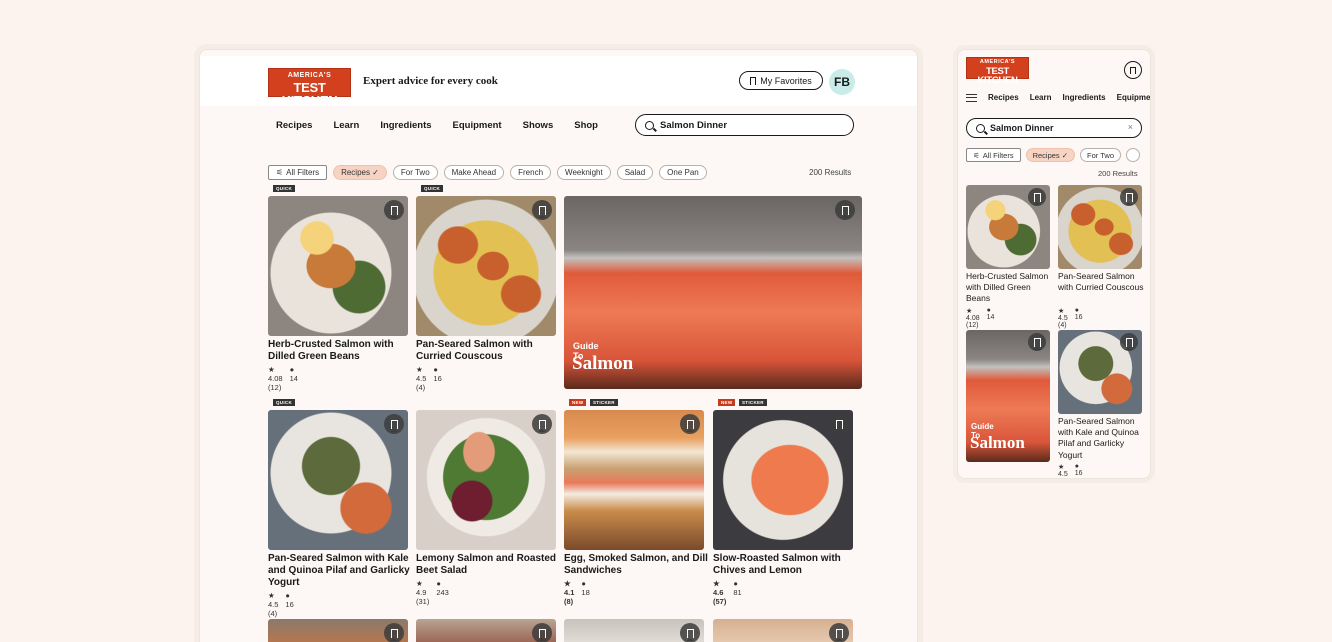 The width and height of the screenshot is (1332, 642). What do you see at coordinates (1133, 97) in the screenshot?
I see `nav-equipment: Equipme` at bounding box center [1133, 97].